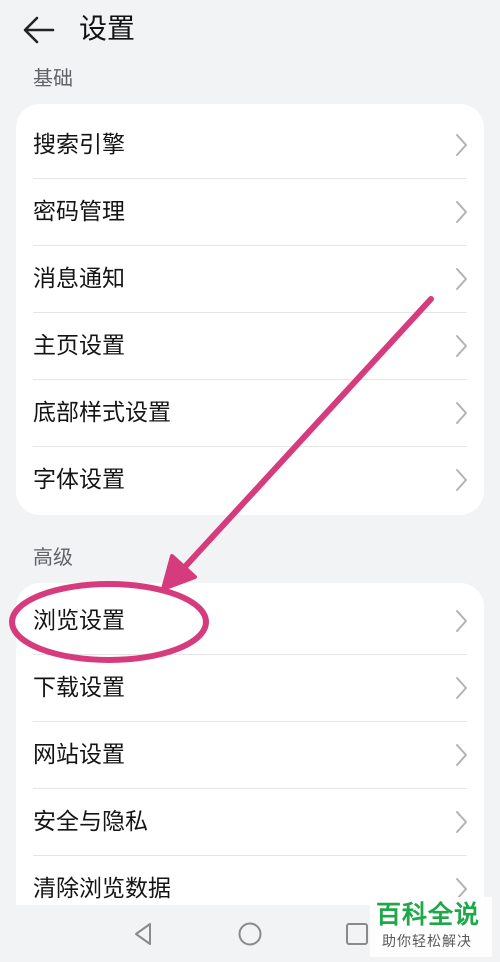 Image resolution: width=500 pixels, height=962 pixels. Describe the element at coordinates (79, 755) in the screenshot. I see `row-label: 网站设置` at that location.